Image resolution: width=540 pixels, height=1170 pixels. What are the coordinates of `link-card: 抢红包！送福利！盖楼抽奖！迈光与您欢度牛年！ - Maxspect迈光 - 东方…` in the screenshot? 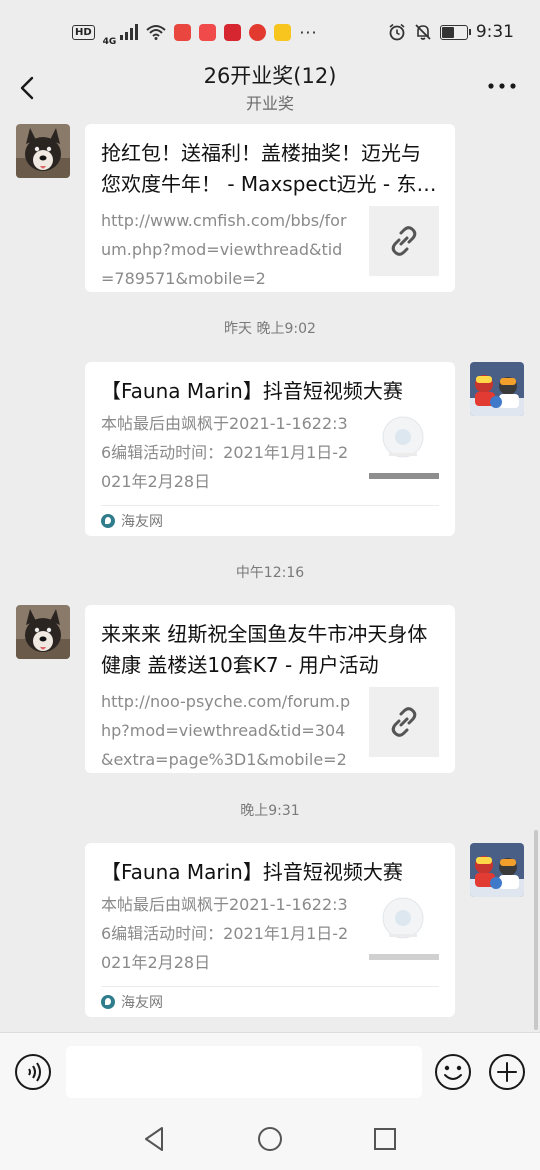 It's located at (270, 208).